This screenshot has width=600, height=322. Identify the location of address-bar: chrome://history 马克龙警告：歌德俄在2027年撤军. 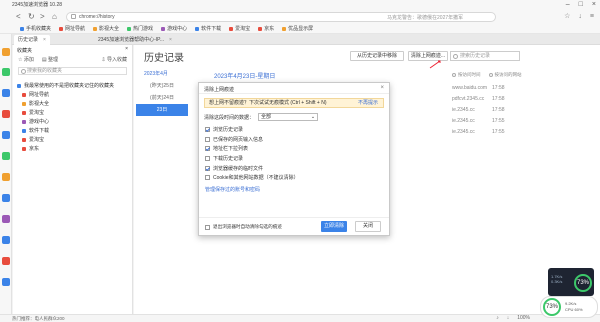
(281, 17).